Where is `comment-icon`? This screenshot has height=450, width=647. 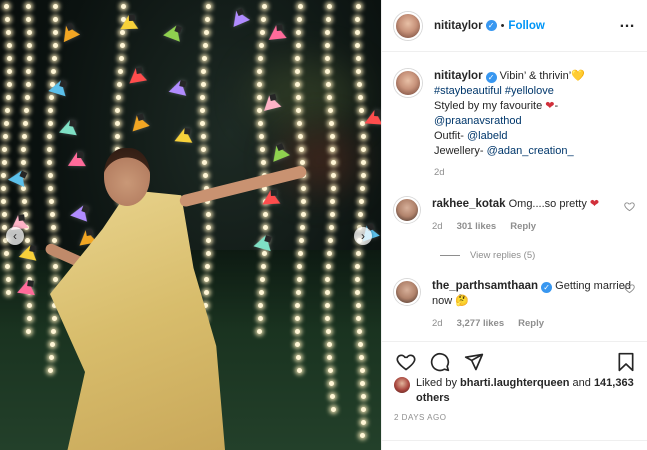
comment-icon is located at coordinates (440, 362).